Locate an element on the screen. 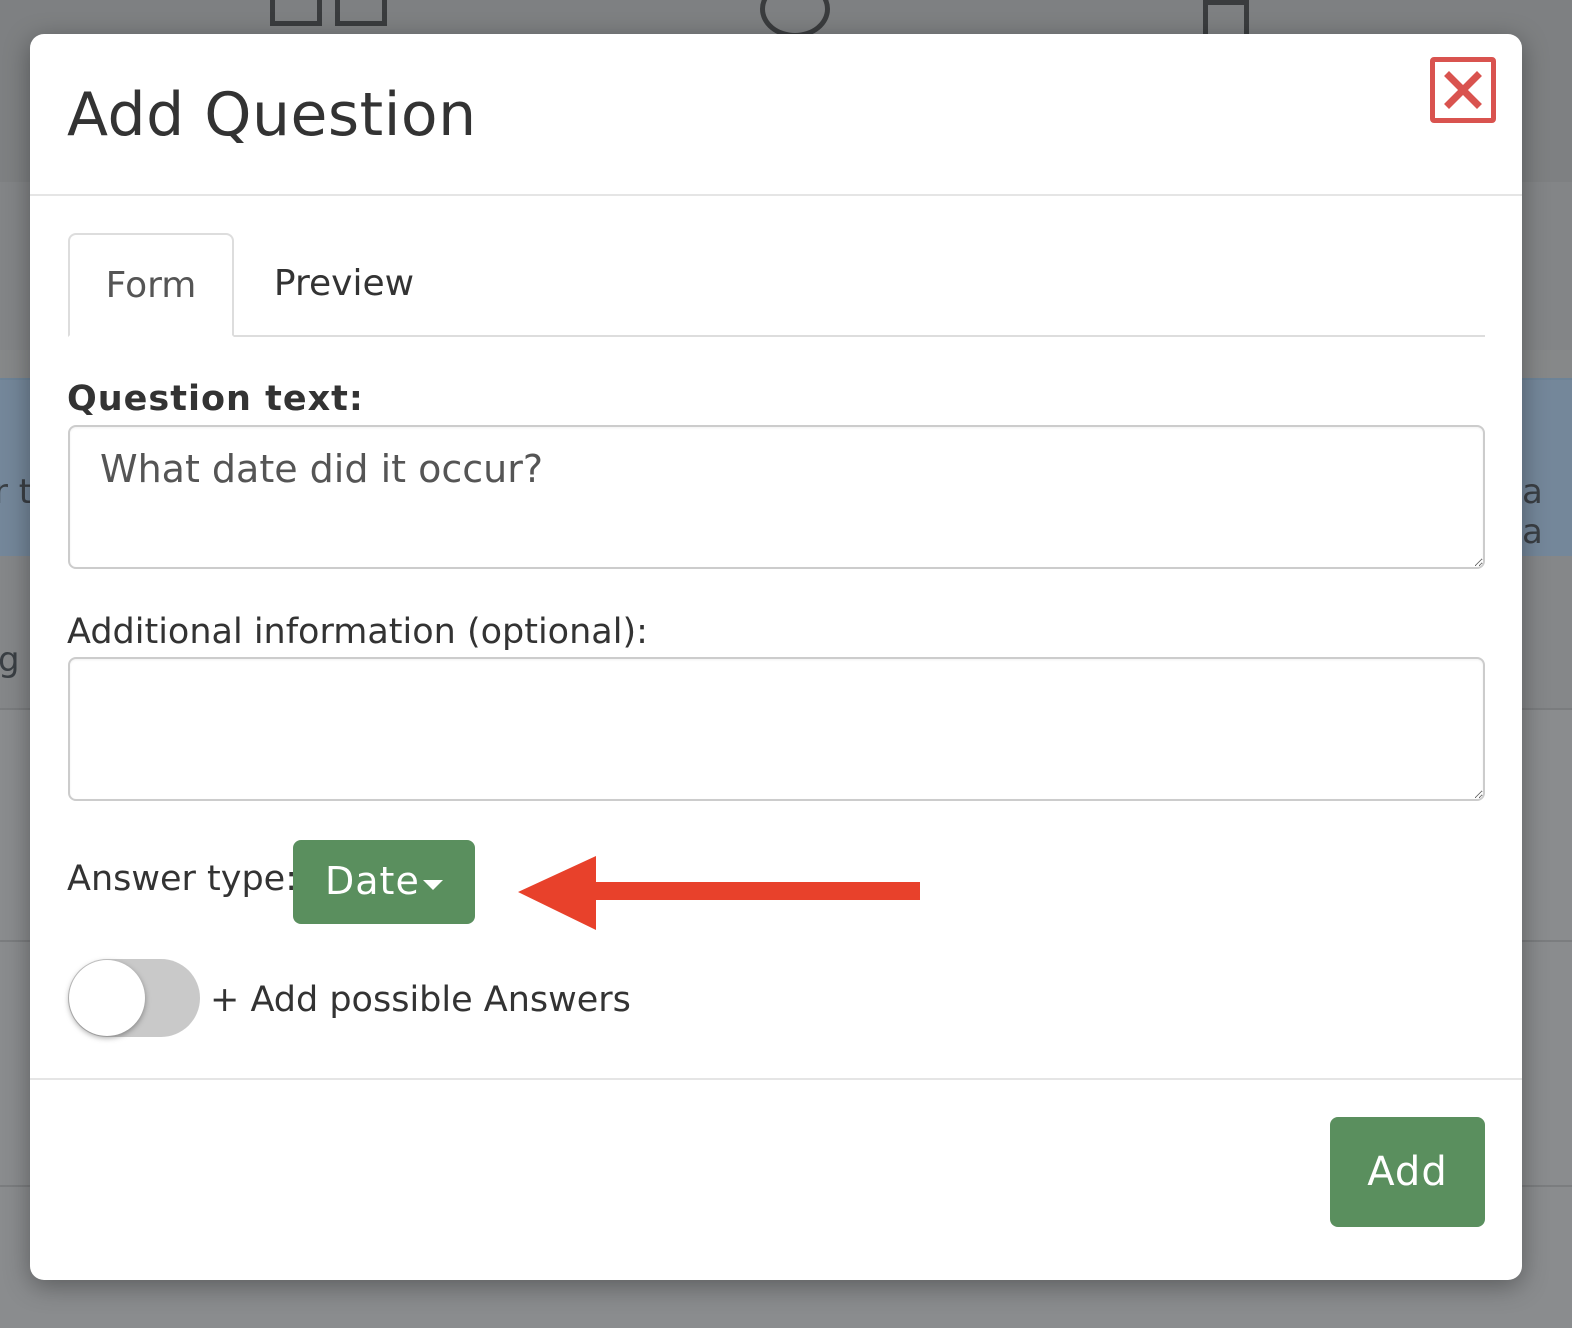 The height and width of the screenshot is (1328, 1572). add-possible-answers-label: + Add possible Answers is located at coordinates (420, 1000).